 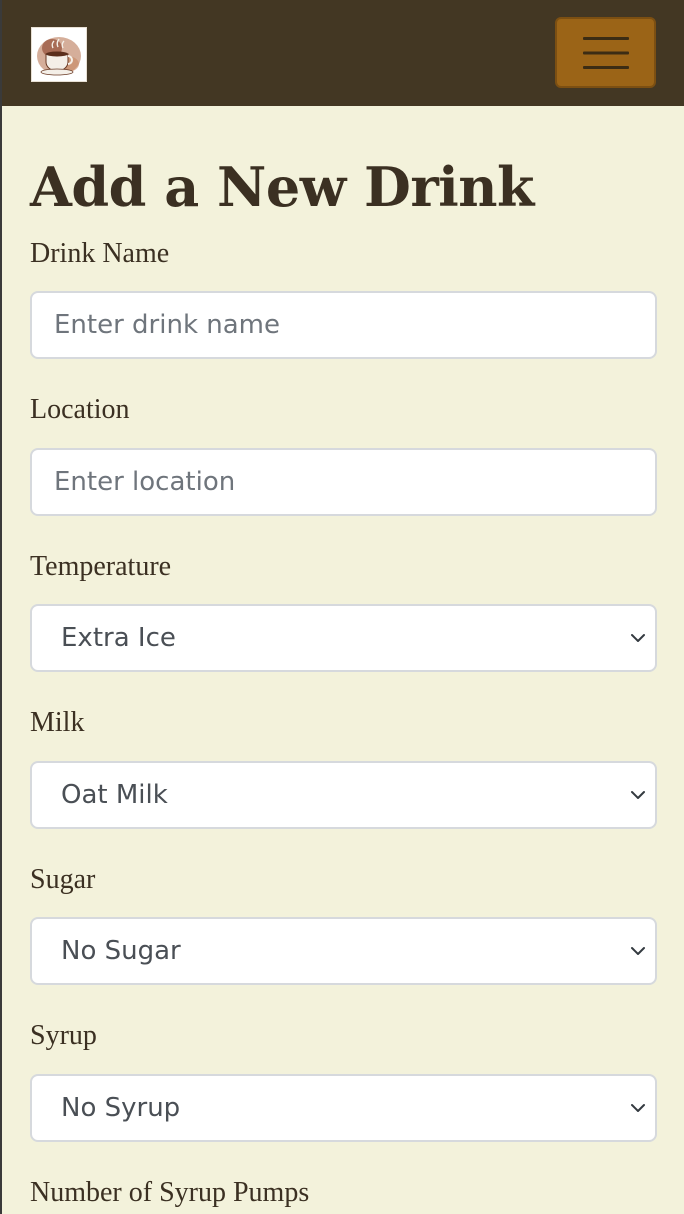 I want to click on milk-label: Milk, so click(x=57, y=722).